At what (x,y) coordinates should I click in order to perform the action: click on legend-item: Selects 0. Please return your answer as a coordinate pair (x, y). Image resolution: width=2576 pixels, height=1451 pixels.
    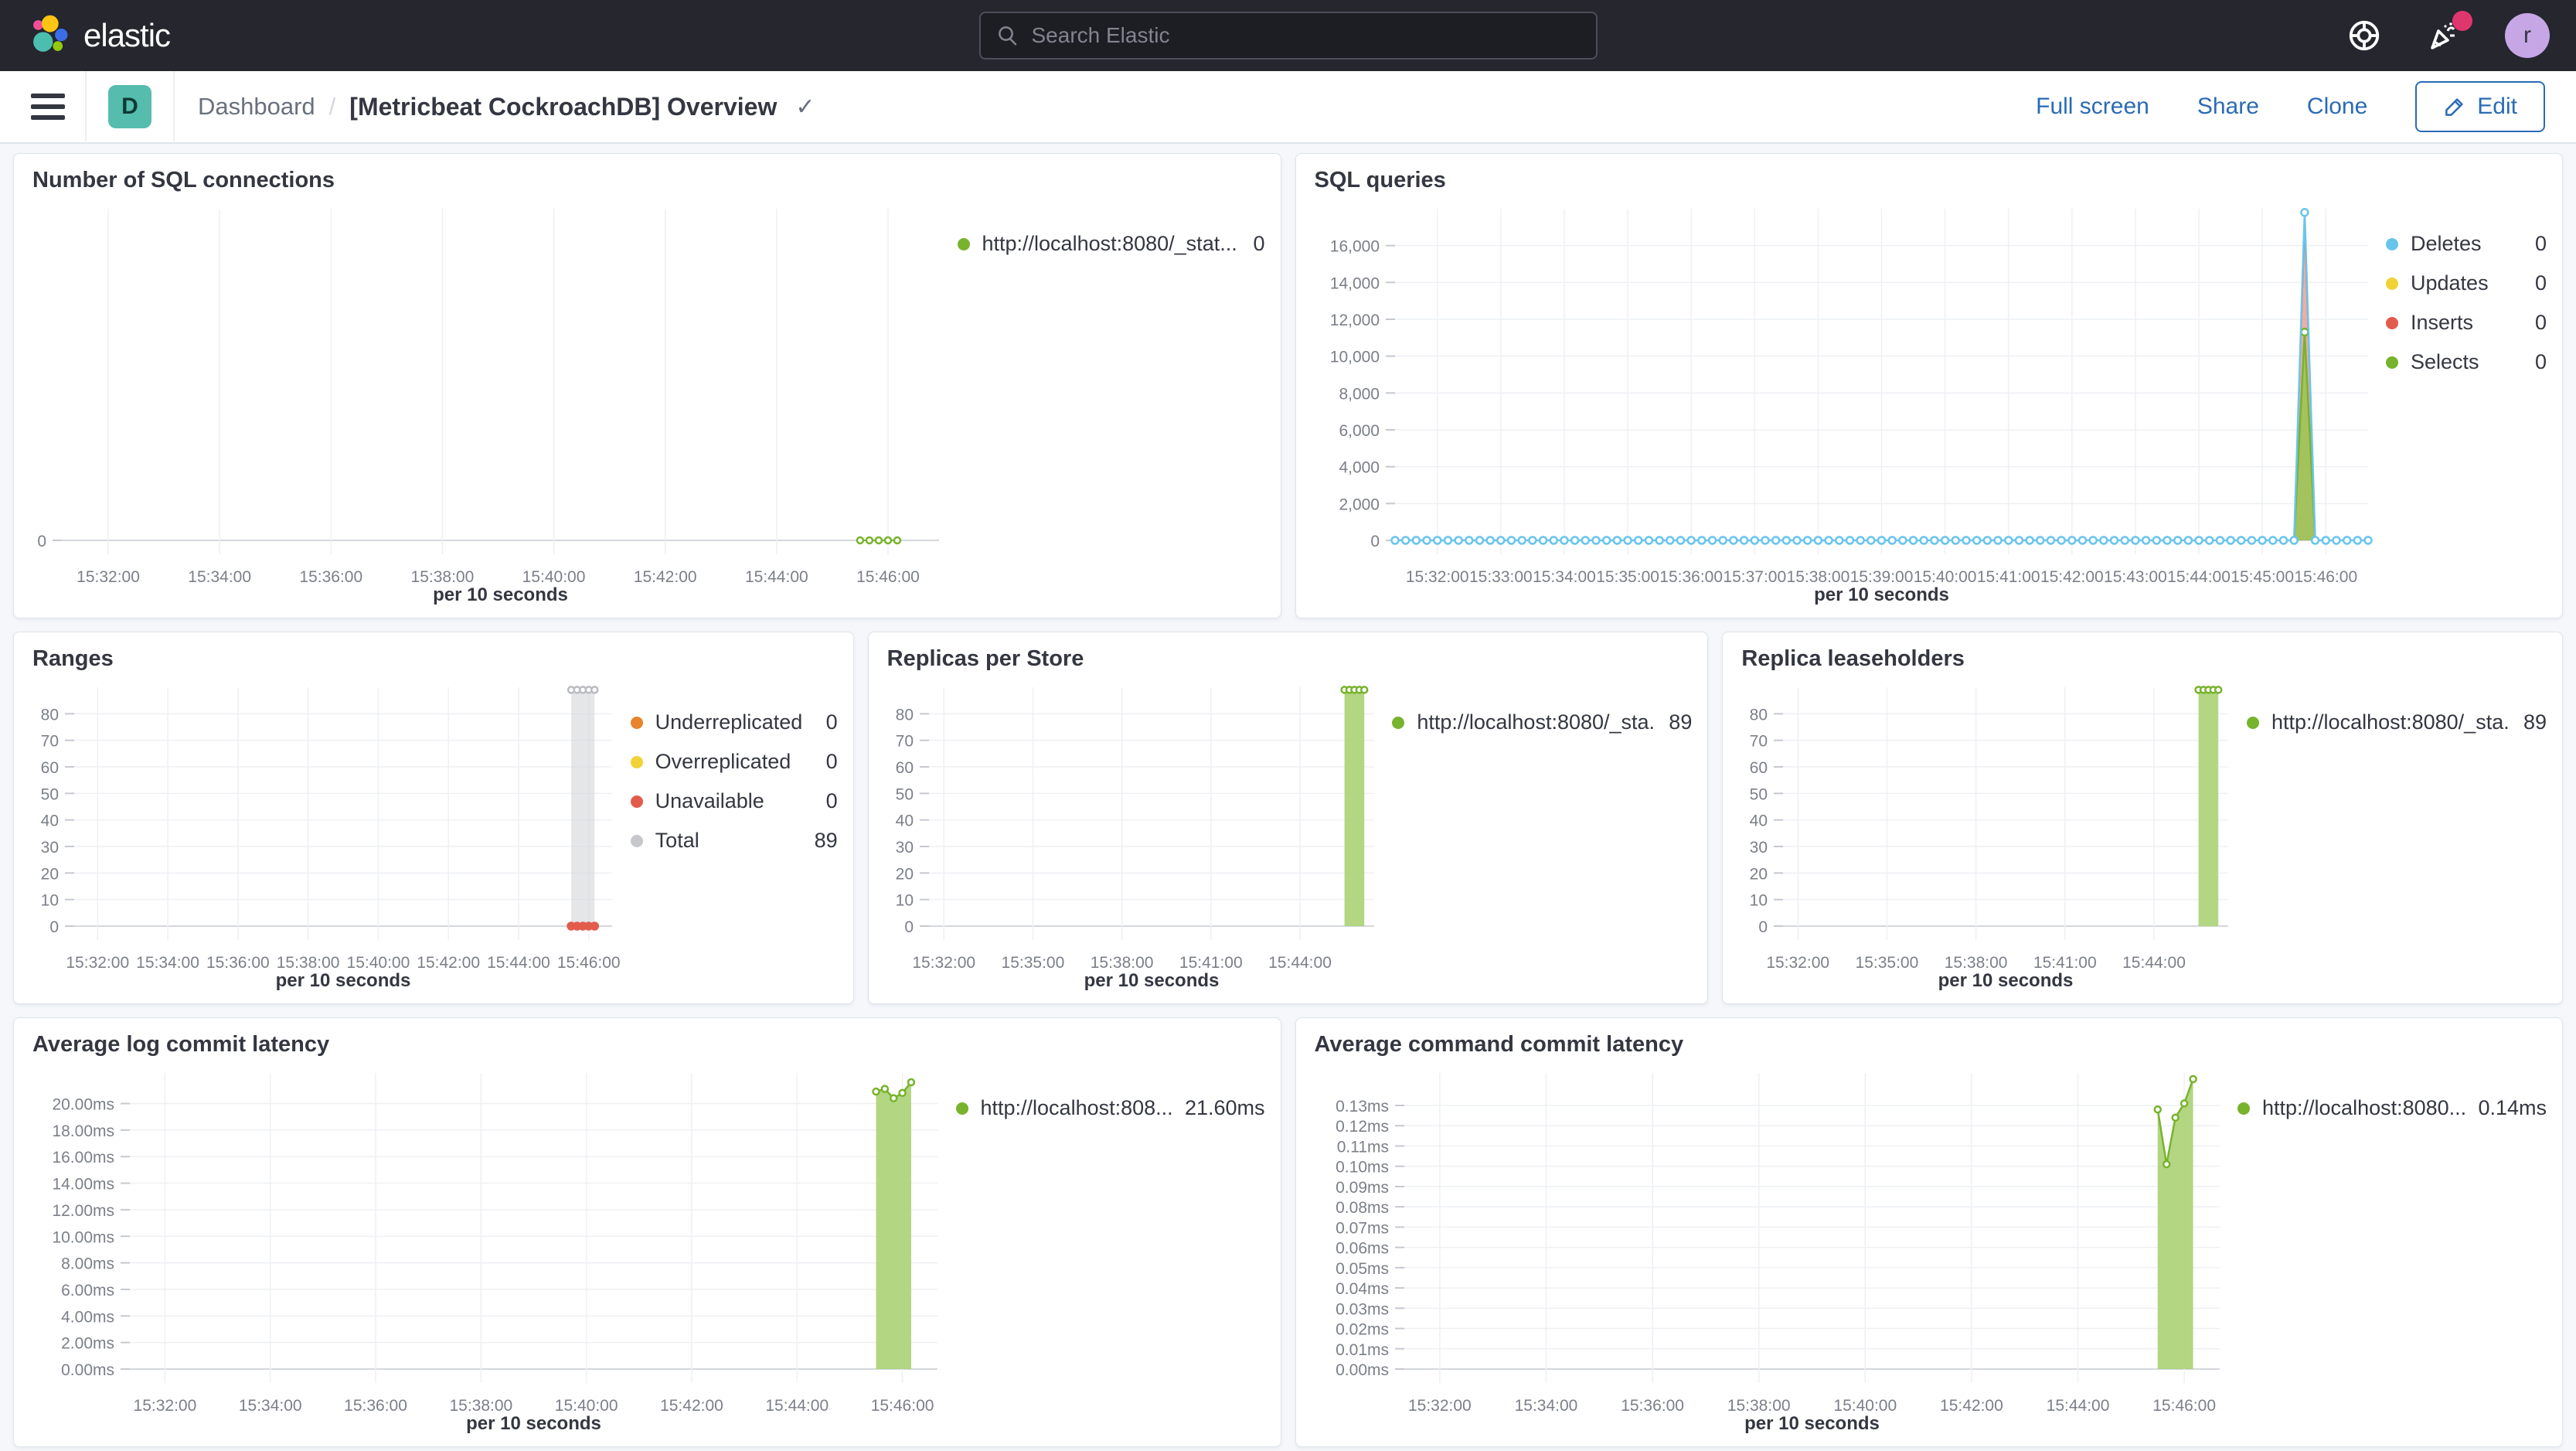
    Looking at the image, I should click on (2466, 362).